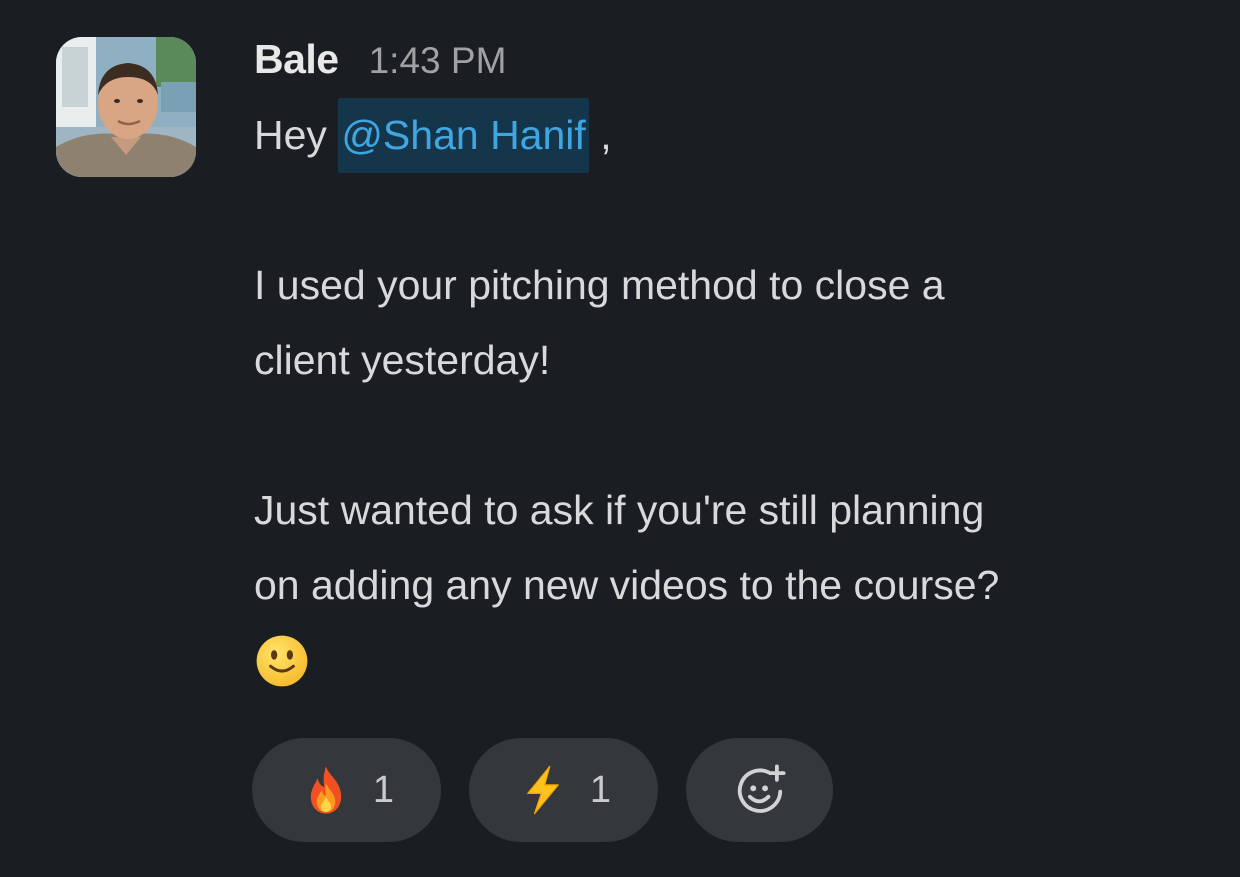  Describe the element at coordinates (346, 790) in the screenshot. I see `reaction-fire: 1` at that location.